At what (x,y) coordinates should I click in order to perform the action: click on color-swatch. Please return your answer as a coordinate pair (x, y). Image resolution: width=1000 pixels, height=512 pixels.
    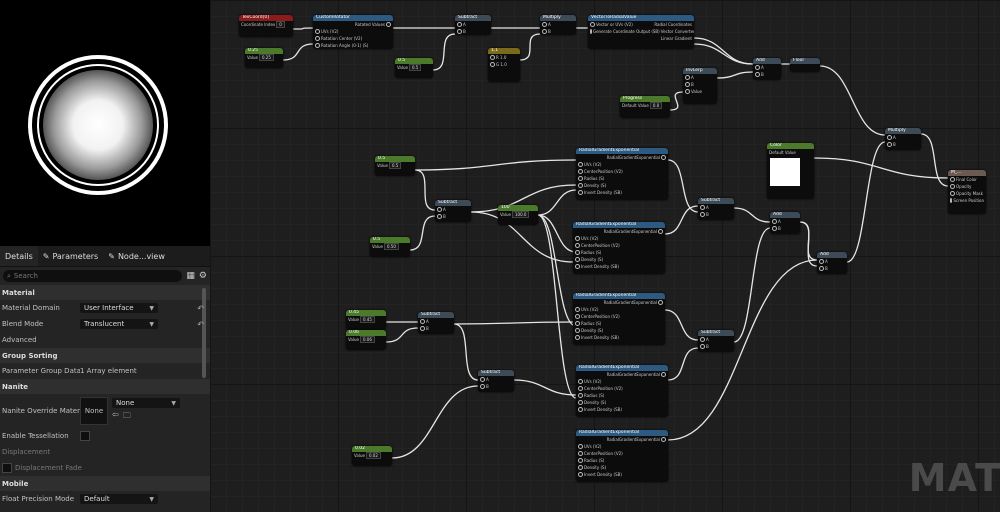
    Looking at the image, I should click on (785, 172).